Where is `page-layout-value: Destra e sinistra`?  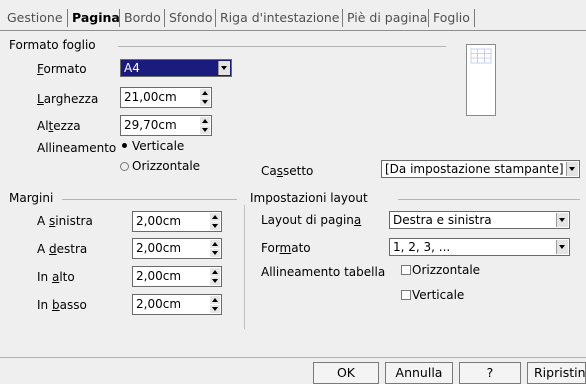 page-layout-value: Destra e sinistra is located at coordinates (442, 220).